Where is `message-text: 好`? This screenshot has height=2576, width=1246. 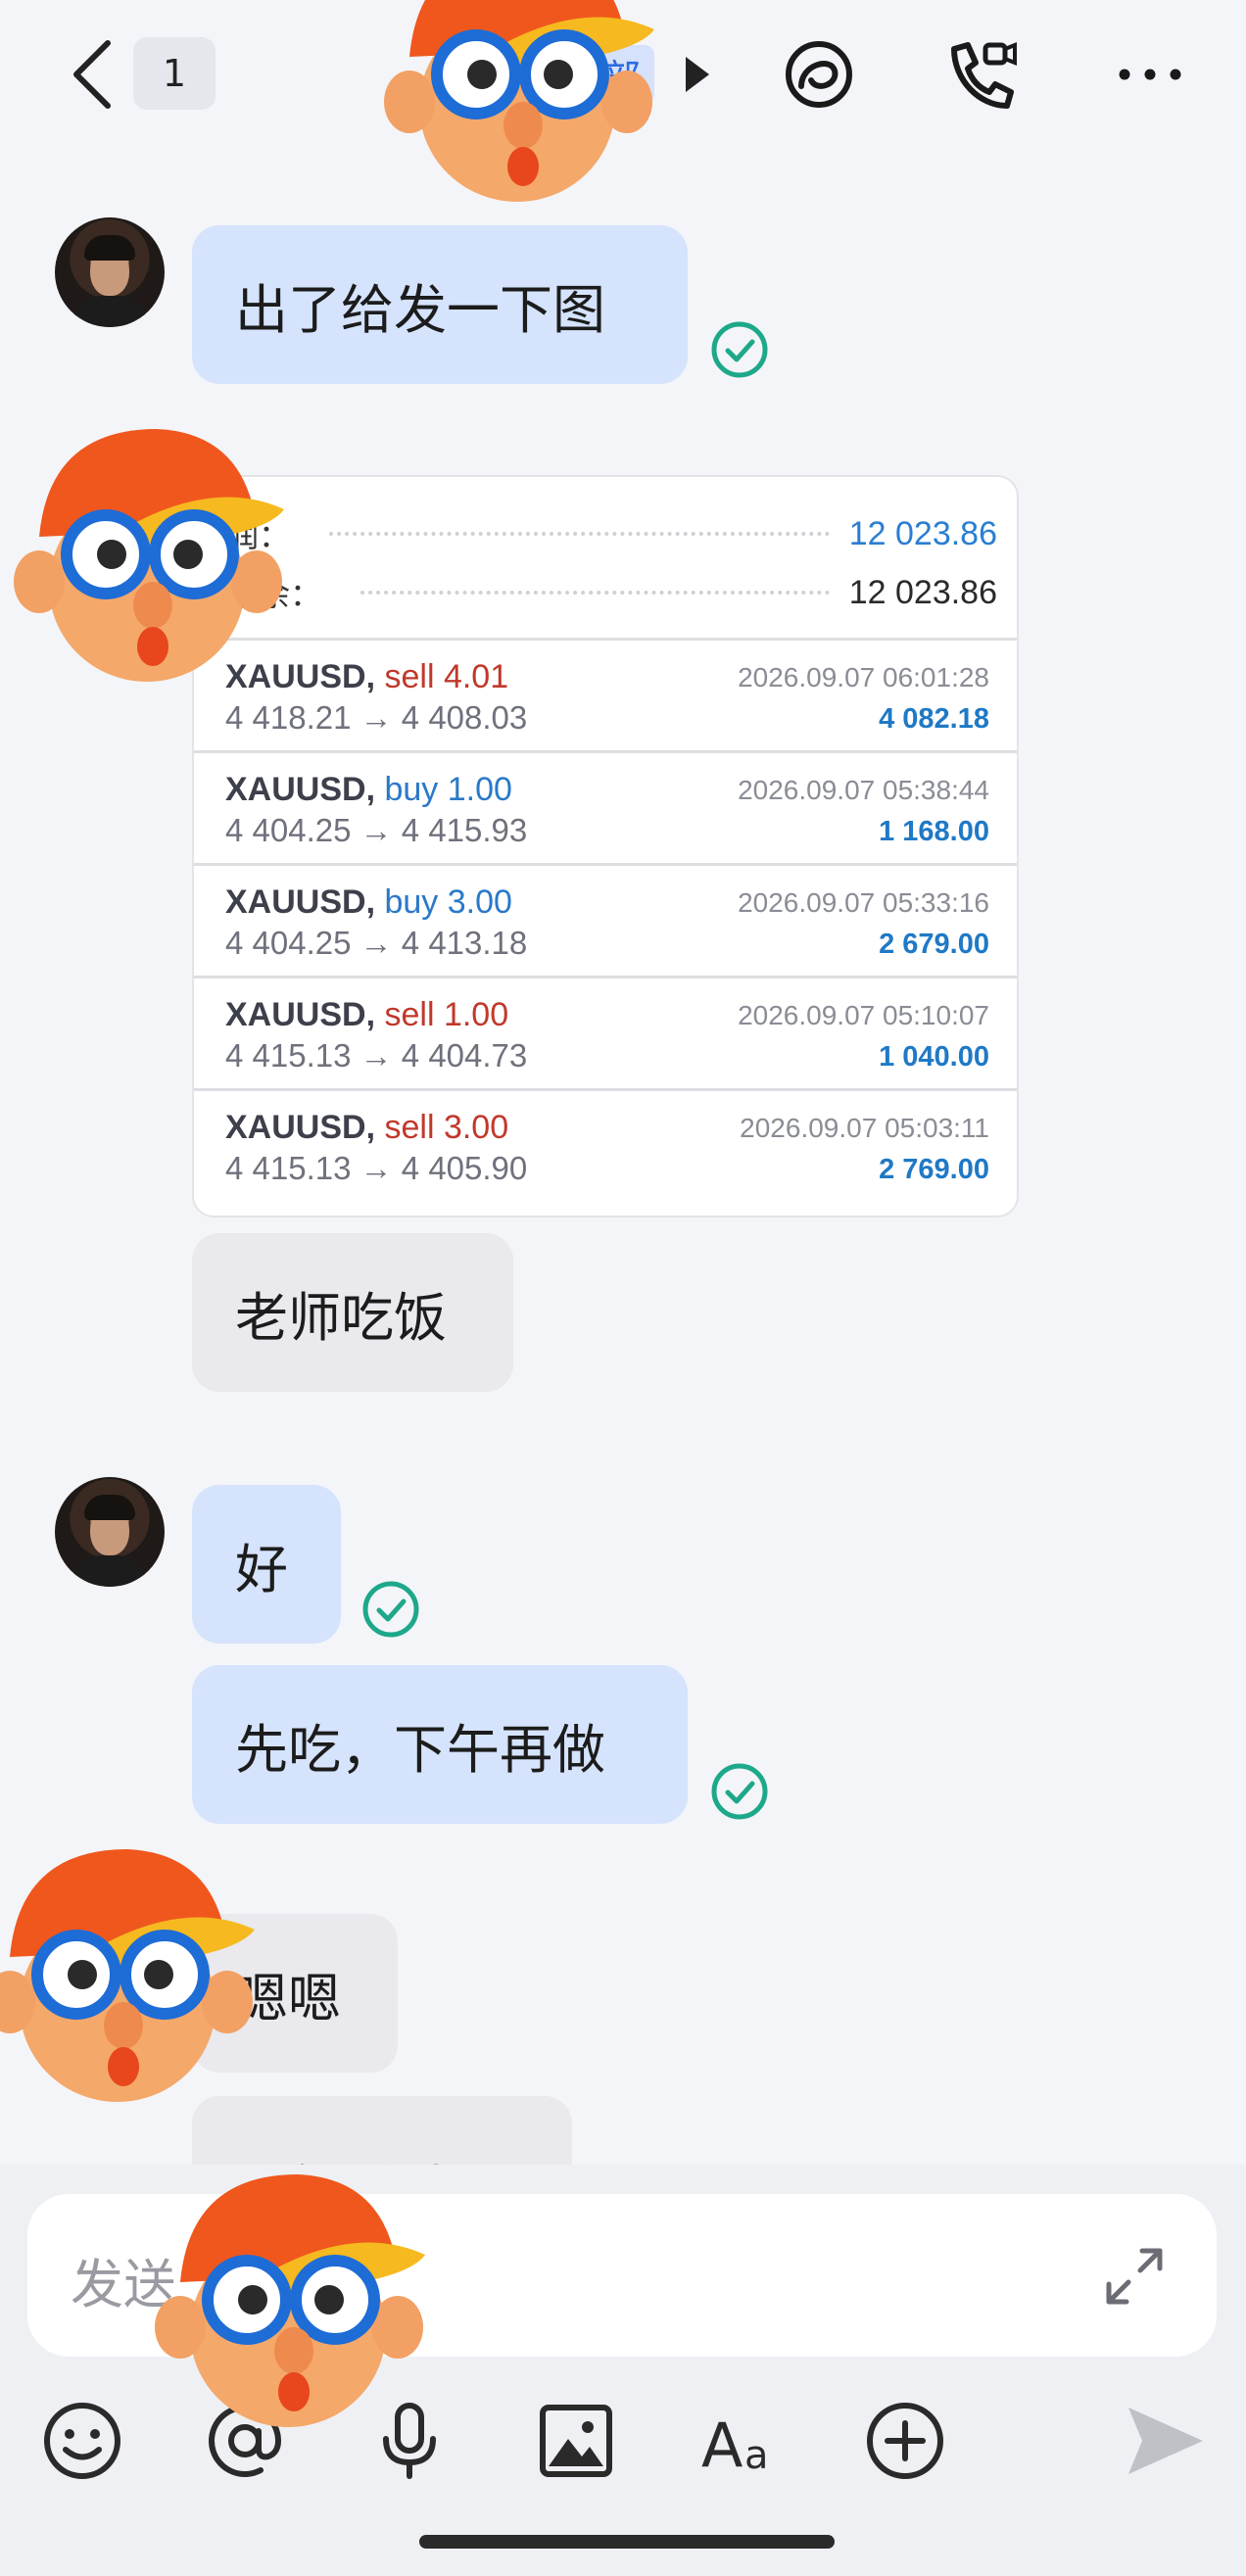 message-text: 好 is located at coordinates (261, 1569).